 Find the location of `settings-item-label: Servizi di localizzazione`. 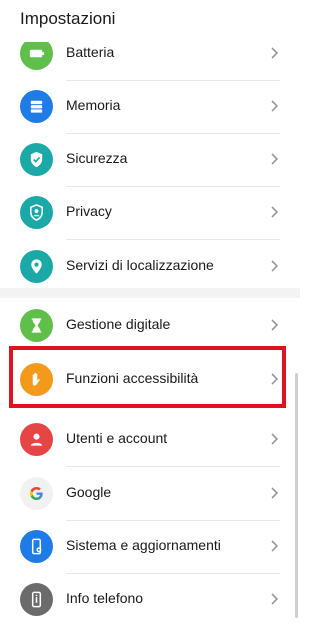

settings-item-label: Servizi di localizzazione is located at coordinates (140, 265).